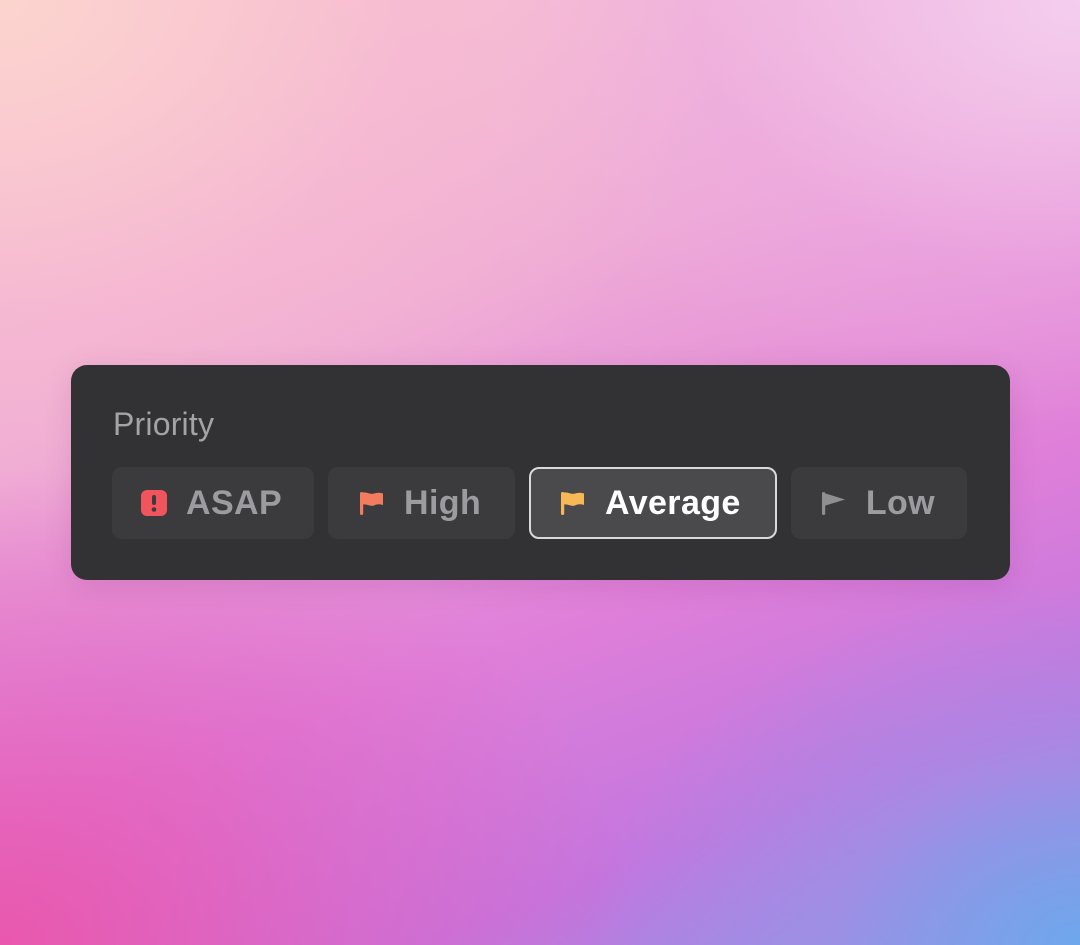 The image size is (1080, 945). I want to click on exclamation-badge-icon, so click(154, 503).